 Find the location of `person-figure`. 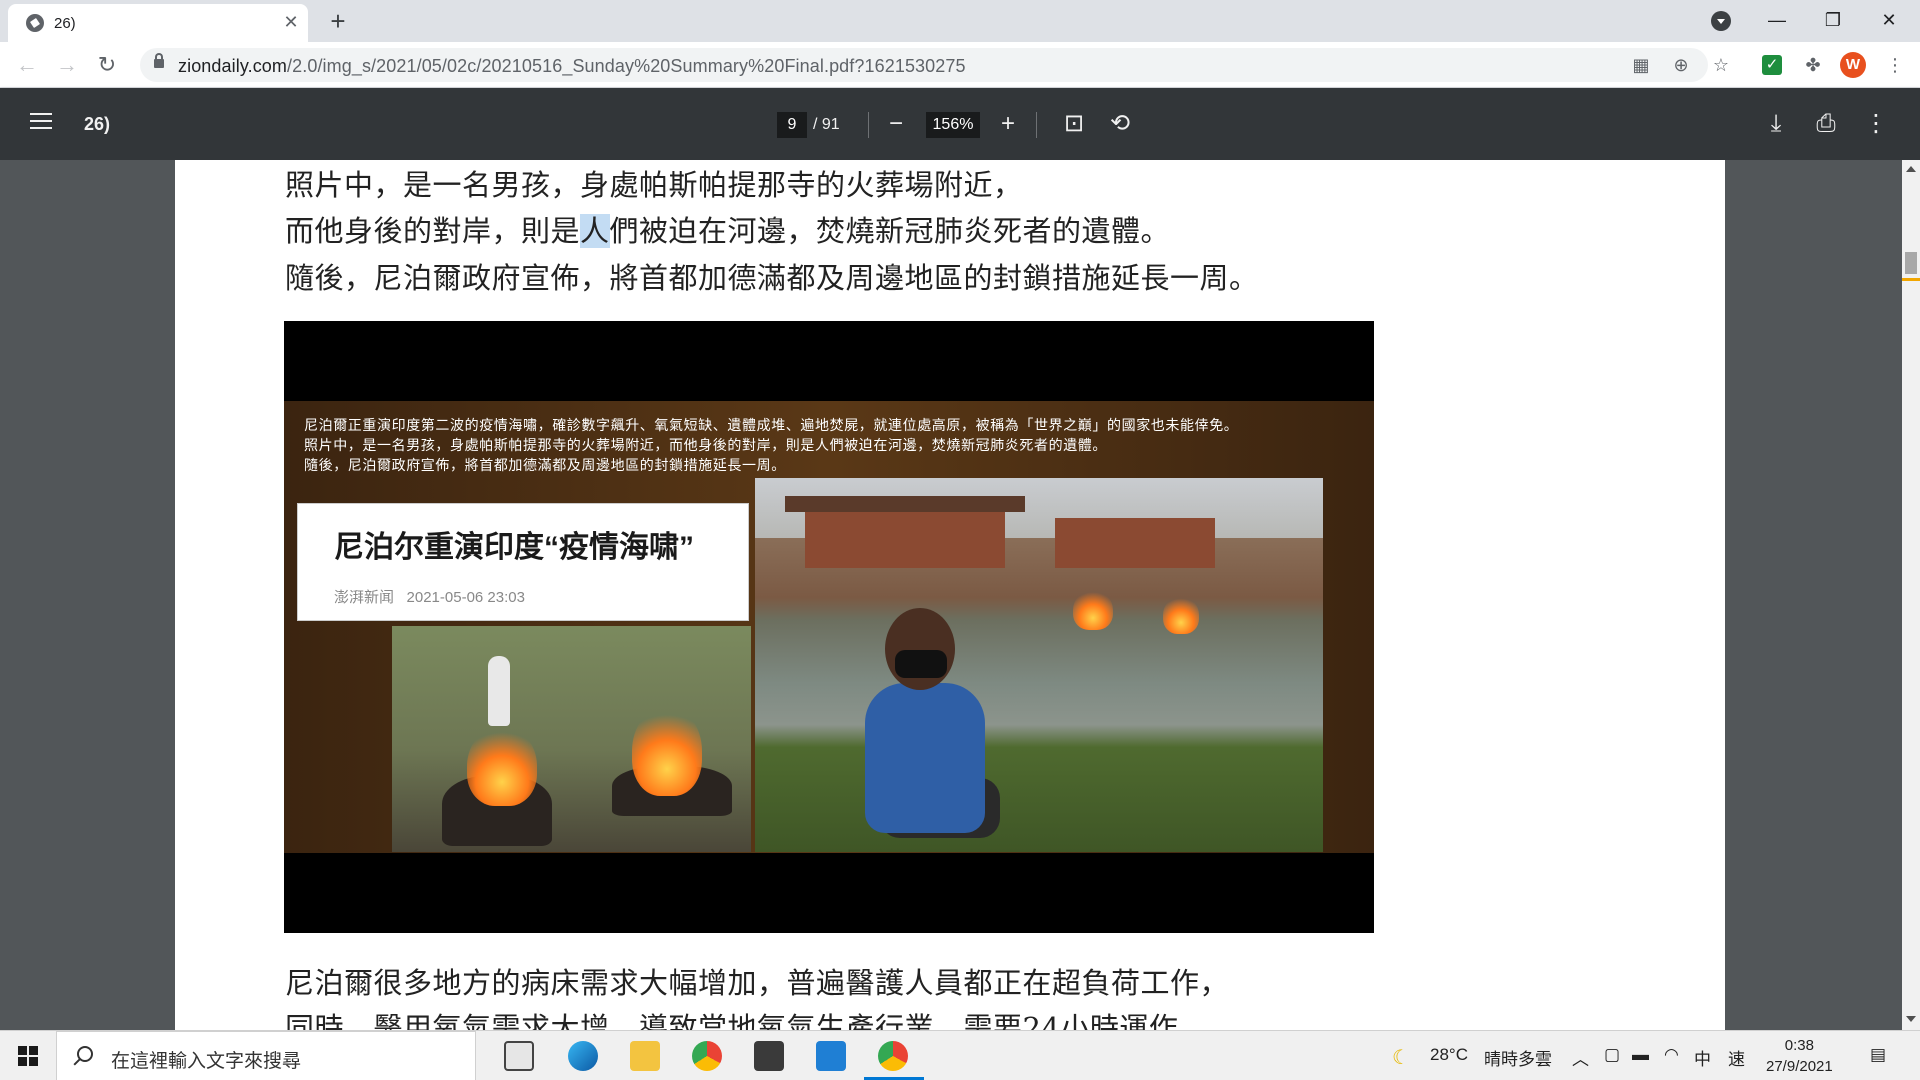

person-figure is located at coordinates (499, 691).